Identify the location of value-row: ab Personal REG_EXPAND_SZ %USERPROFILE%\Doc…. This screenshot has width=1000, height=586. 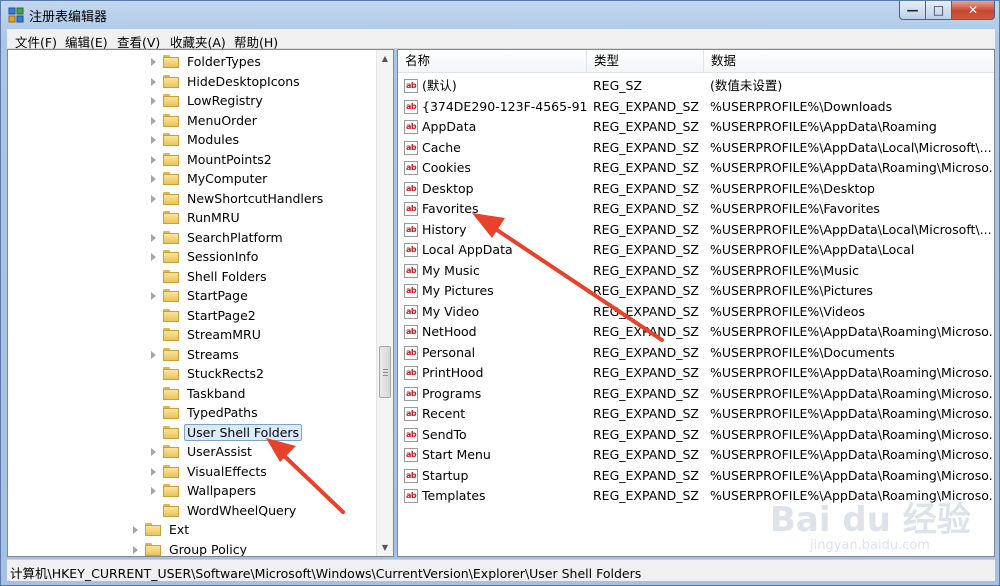
(696, 353).